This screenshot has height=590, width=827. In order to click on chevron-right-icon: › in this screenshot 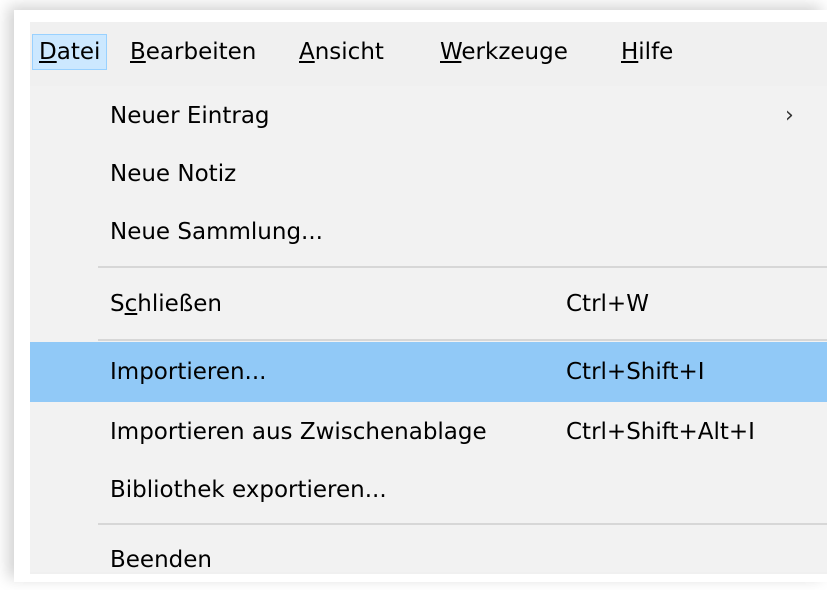, I will do `click(789, 115)`.